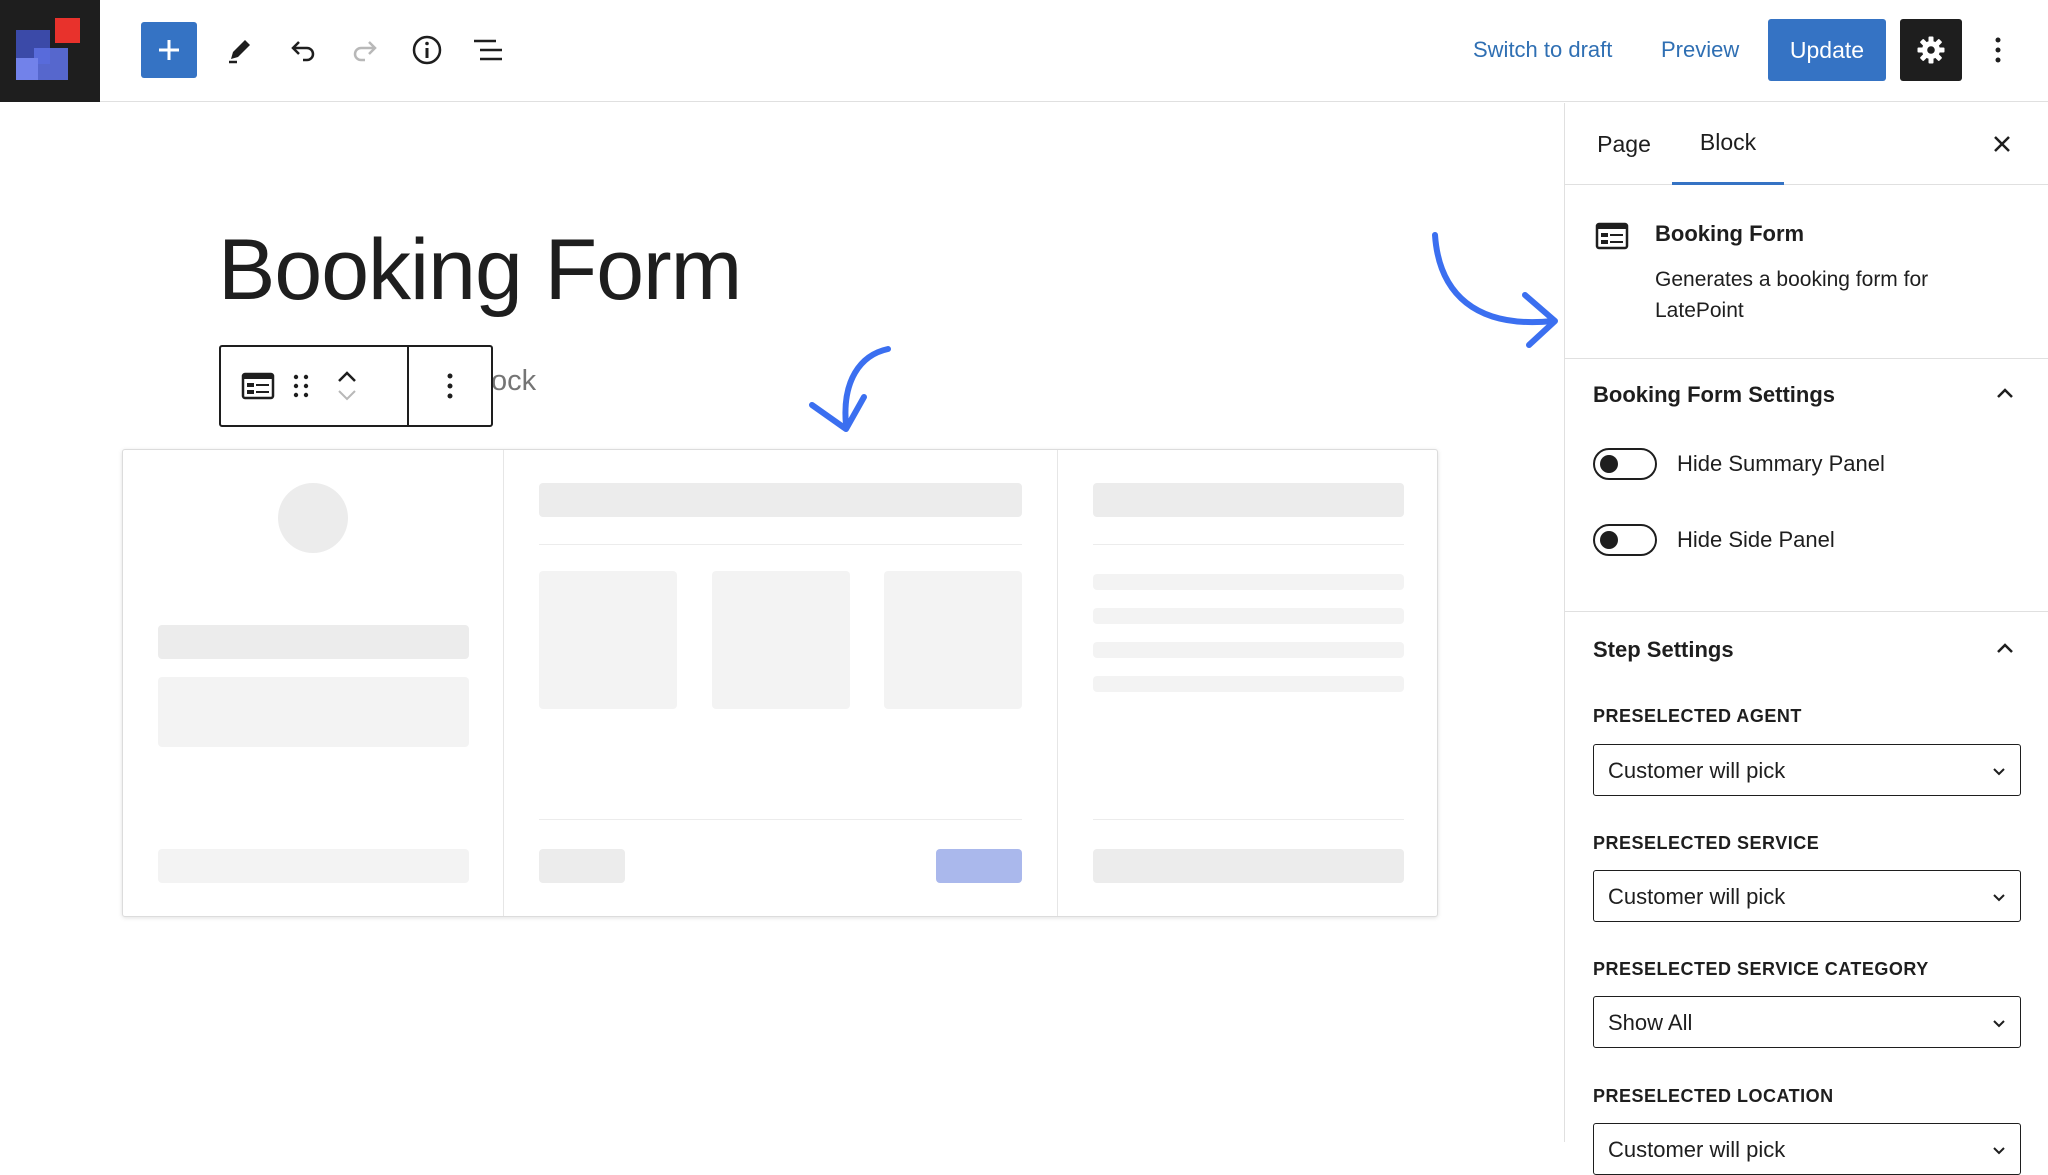 The height and width of the screenshot is (1175, 2048). I want to click on select-value: Show All, so click(1650, 1022).